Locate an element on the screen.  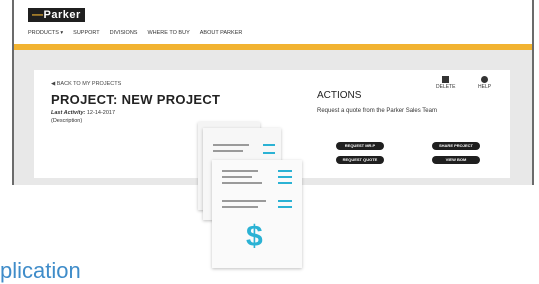
request-quote-button: REQUEST QUOTE is located at coordinates (360, 160).